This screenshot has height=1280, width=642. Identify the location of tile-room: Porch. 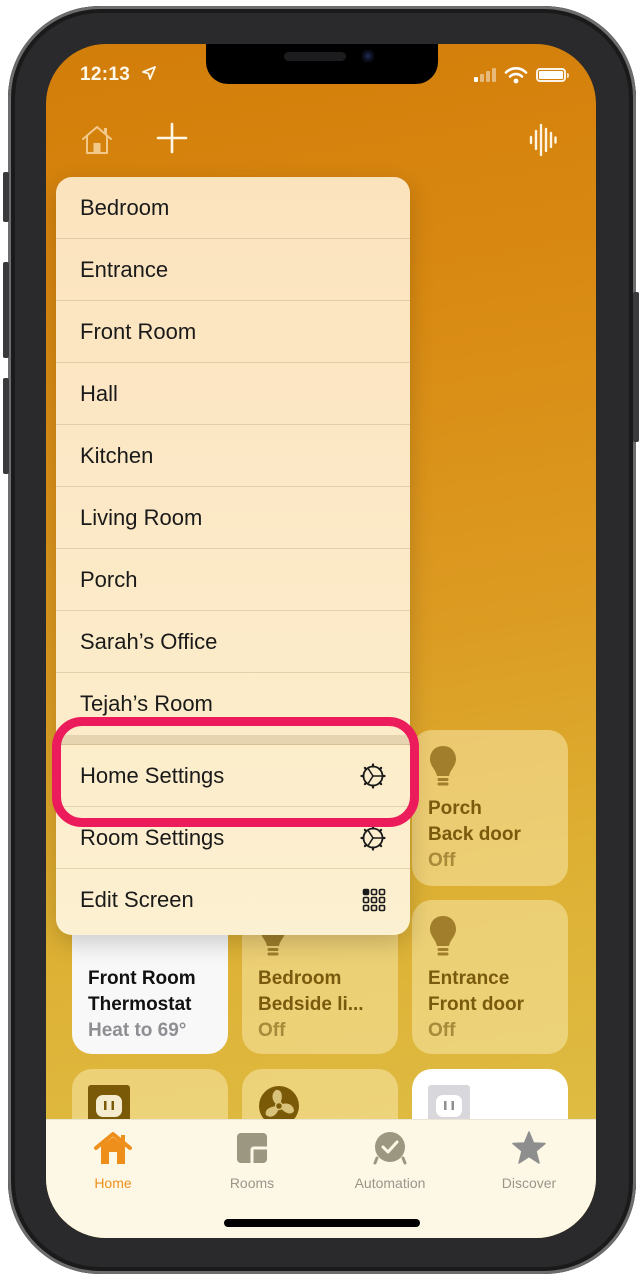
(455, 808).